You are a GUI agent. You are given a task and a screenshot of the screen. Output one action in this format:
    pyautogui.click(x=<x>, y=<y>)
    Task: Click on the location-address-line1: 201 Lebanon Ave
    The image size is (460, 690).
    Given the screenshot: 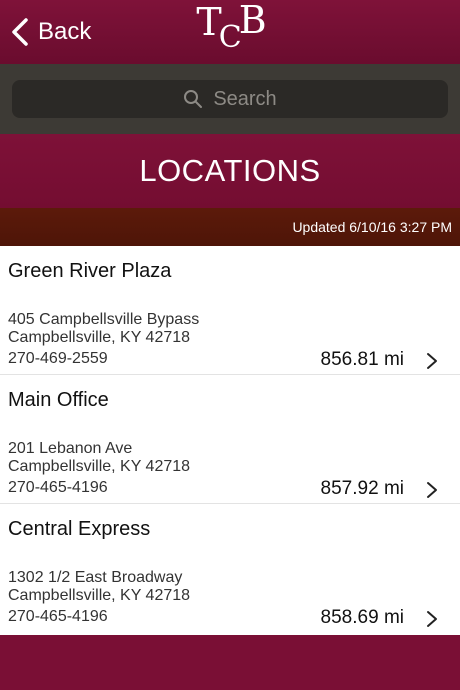 What is the action you would take?
    pyautogui.click(x=70, y=448)
    